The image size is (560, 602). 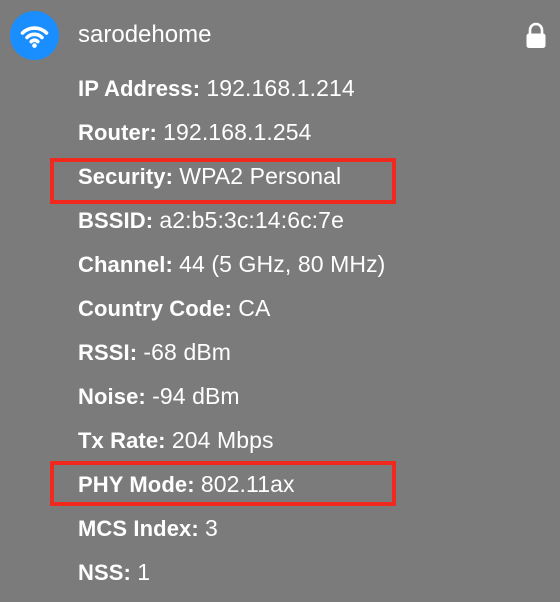 I want to click on detail-value: CA, so click(x=254, y=308).